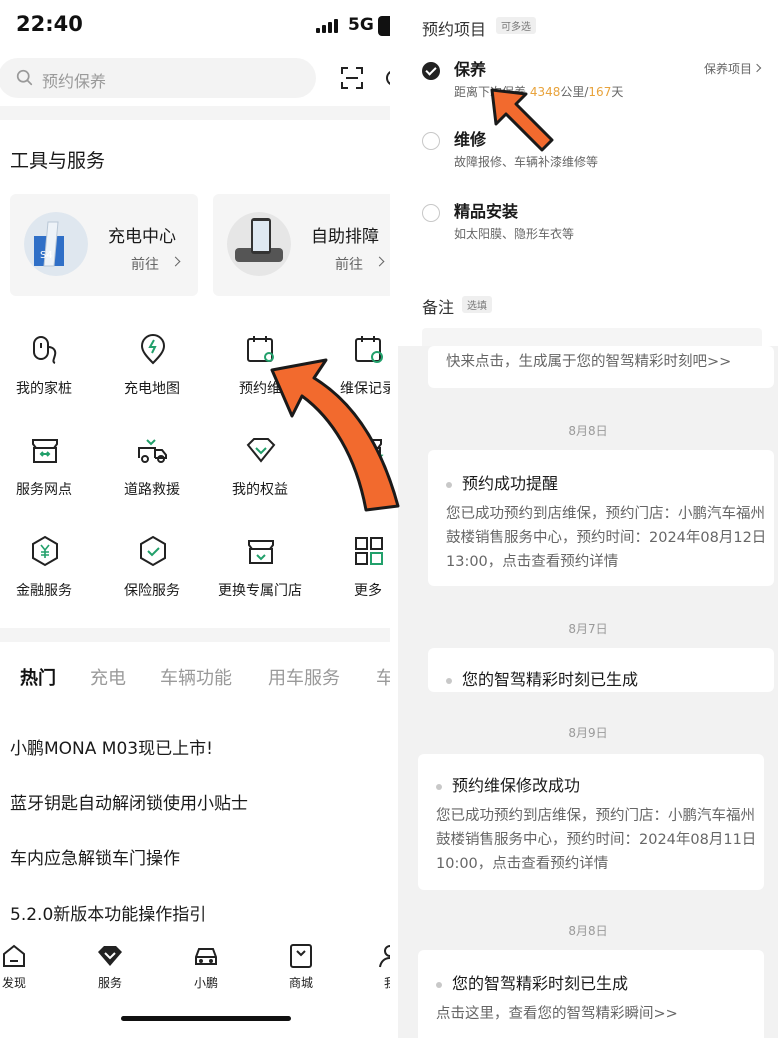 The height and width of the screenshot is (1038, 778). What do you see at coordinates (588, 733) in the screenshot?
I see `message-date: 8月9日` at bounding box center [588, 733].